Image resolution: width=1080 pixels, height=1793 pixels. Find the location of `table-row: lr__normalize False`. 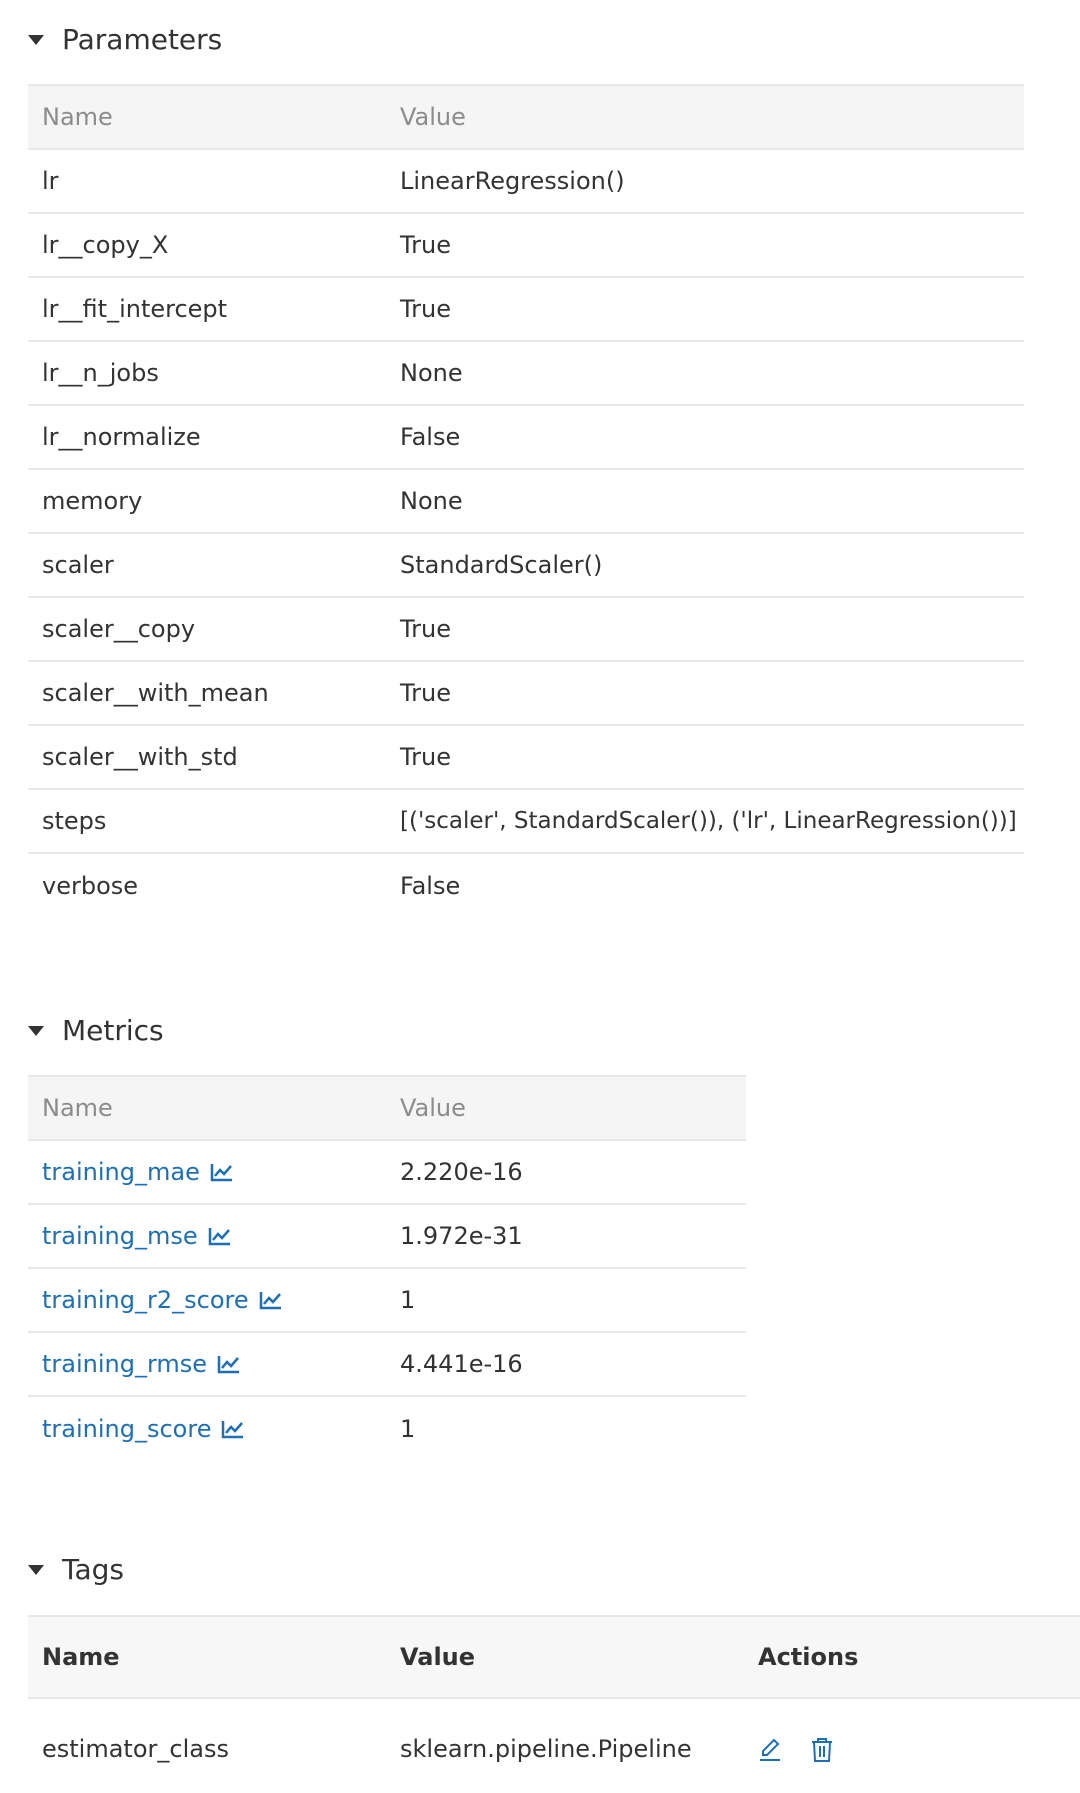

table-row: lr__normalize False is located at coordinates (526, 437).